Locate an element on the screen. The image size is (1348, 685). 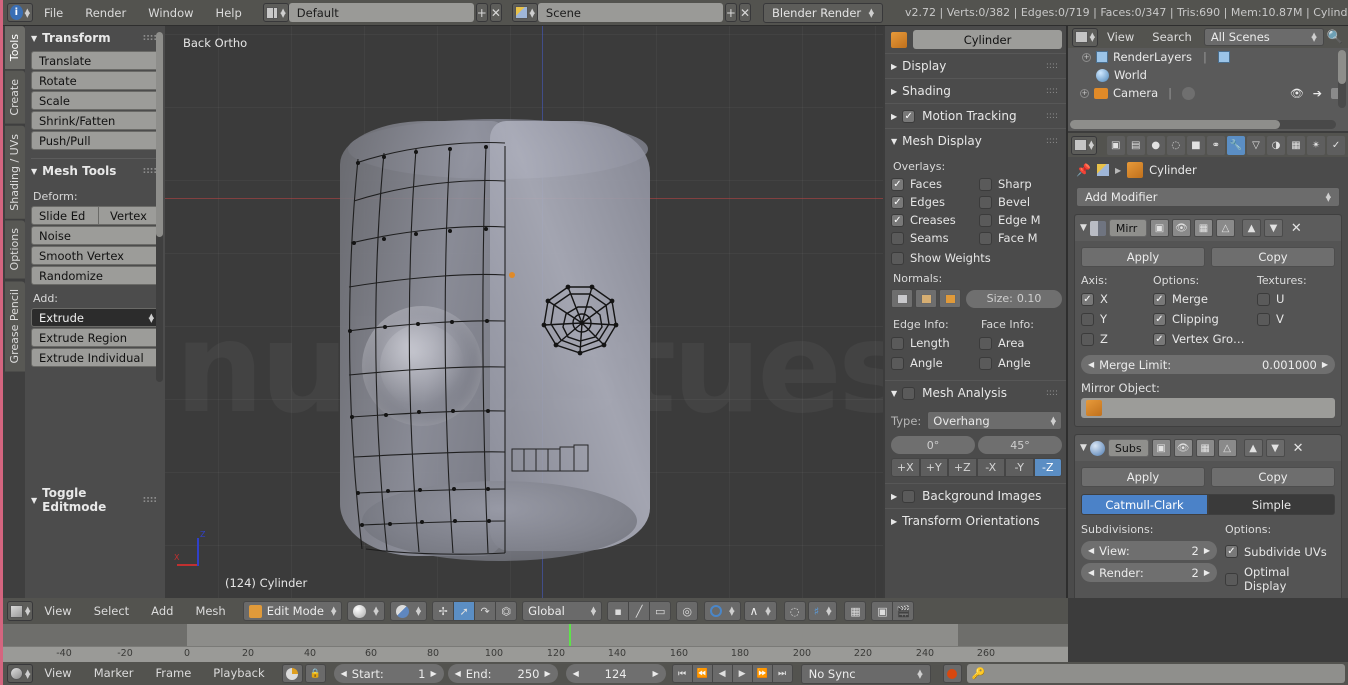
timeline-editor-type-button: ▲ ▼ is located at coordinates (20, 673).